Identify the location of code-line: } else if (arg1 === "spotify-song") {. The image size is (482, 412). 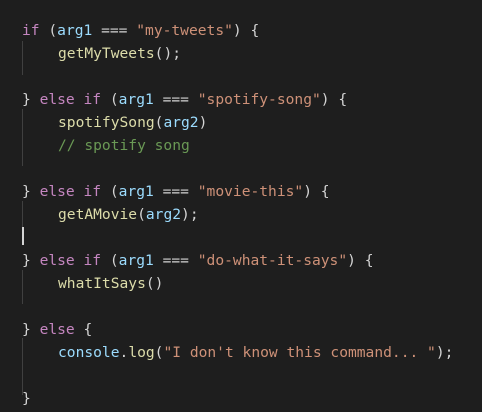
(241, 99).